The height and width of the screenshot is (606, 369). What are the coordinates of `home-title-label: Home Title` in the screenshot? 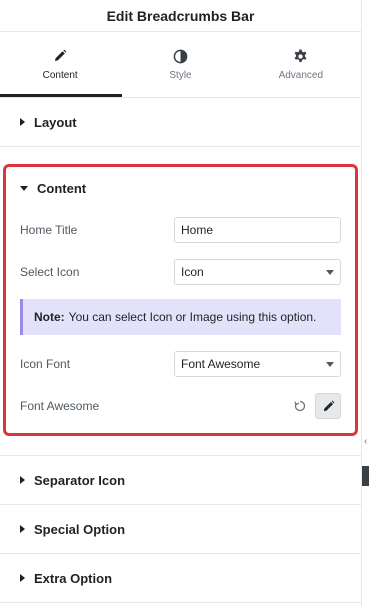 It's located at (49, 230).